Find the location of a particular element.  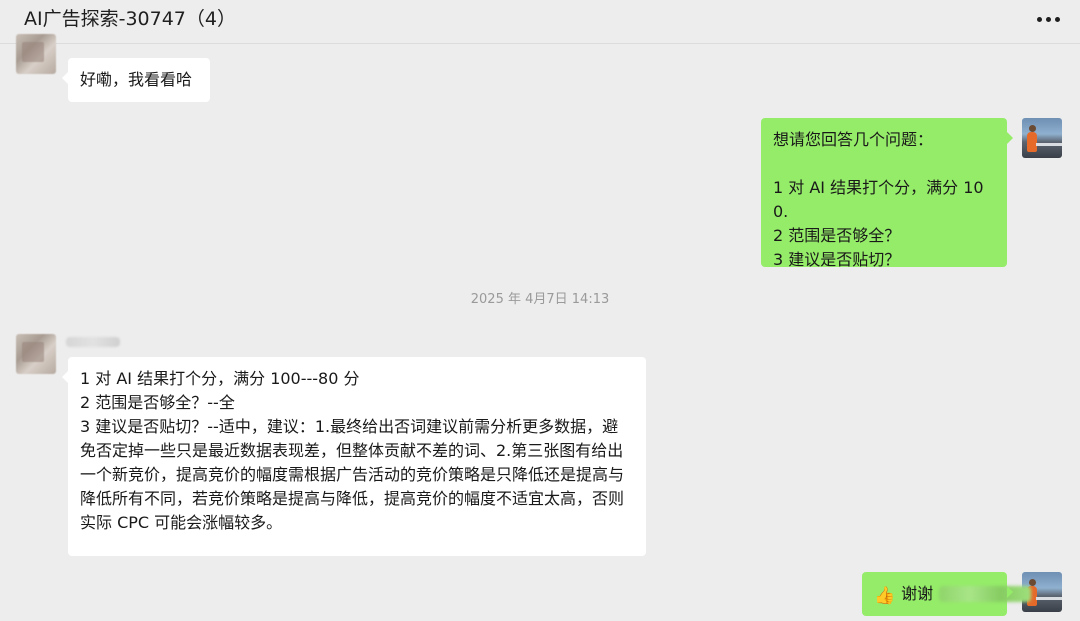

self-avatar is located at coordinates (1042, 138).